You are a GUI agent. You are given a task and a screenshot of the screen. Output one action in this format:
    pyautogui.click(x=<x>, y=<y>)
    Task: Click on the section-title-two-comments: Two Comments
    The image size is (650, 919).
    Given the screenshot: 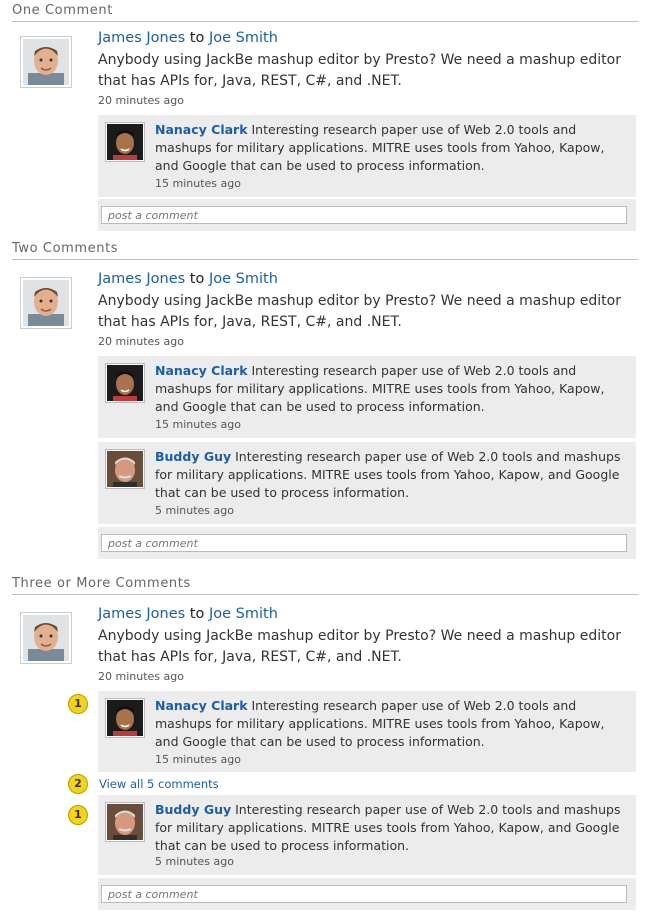 What is the action you would take?
    pyautogui.click(x=325, y=250)
    